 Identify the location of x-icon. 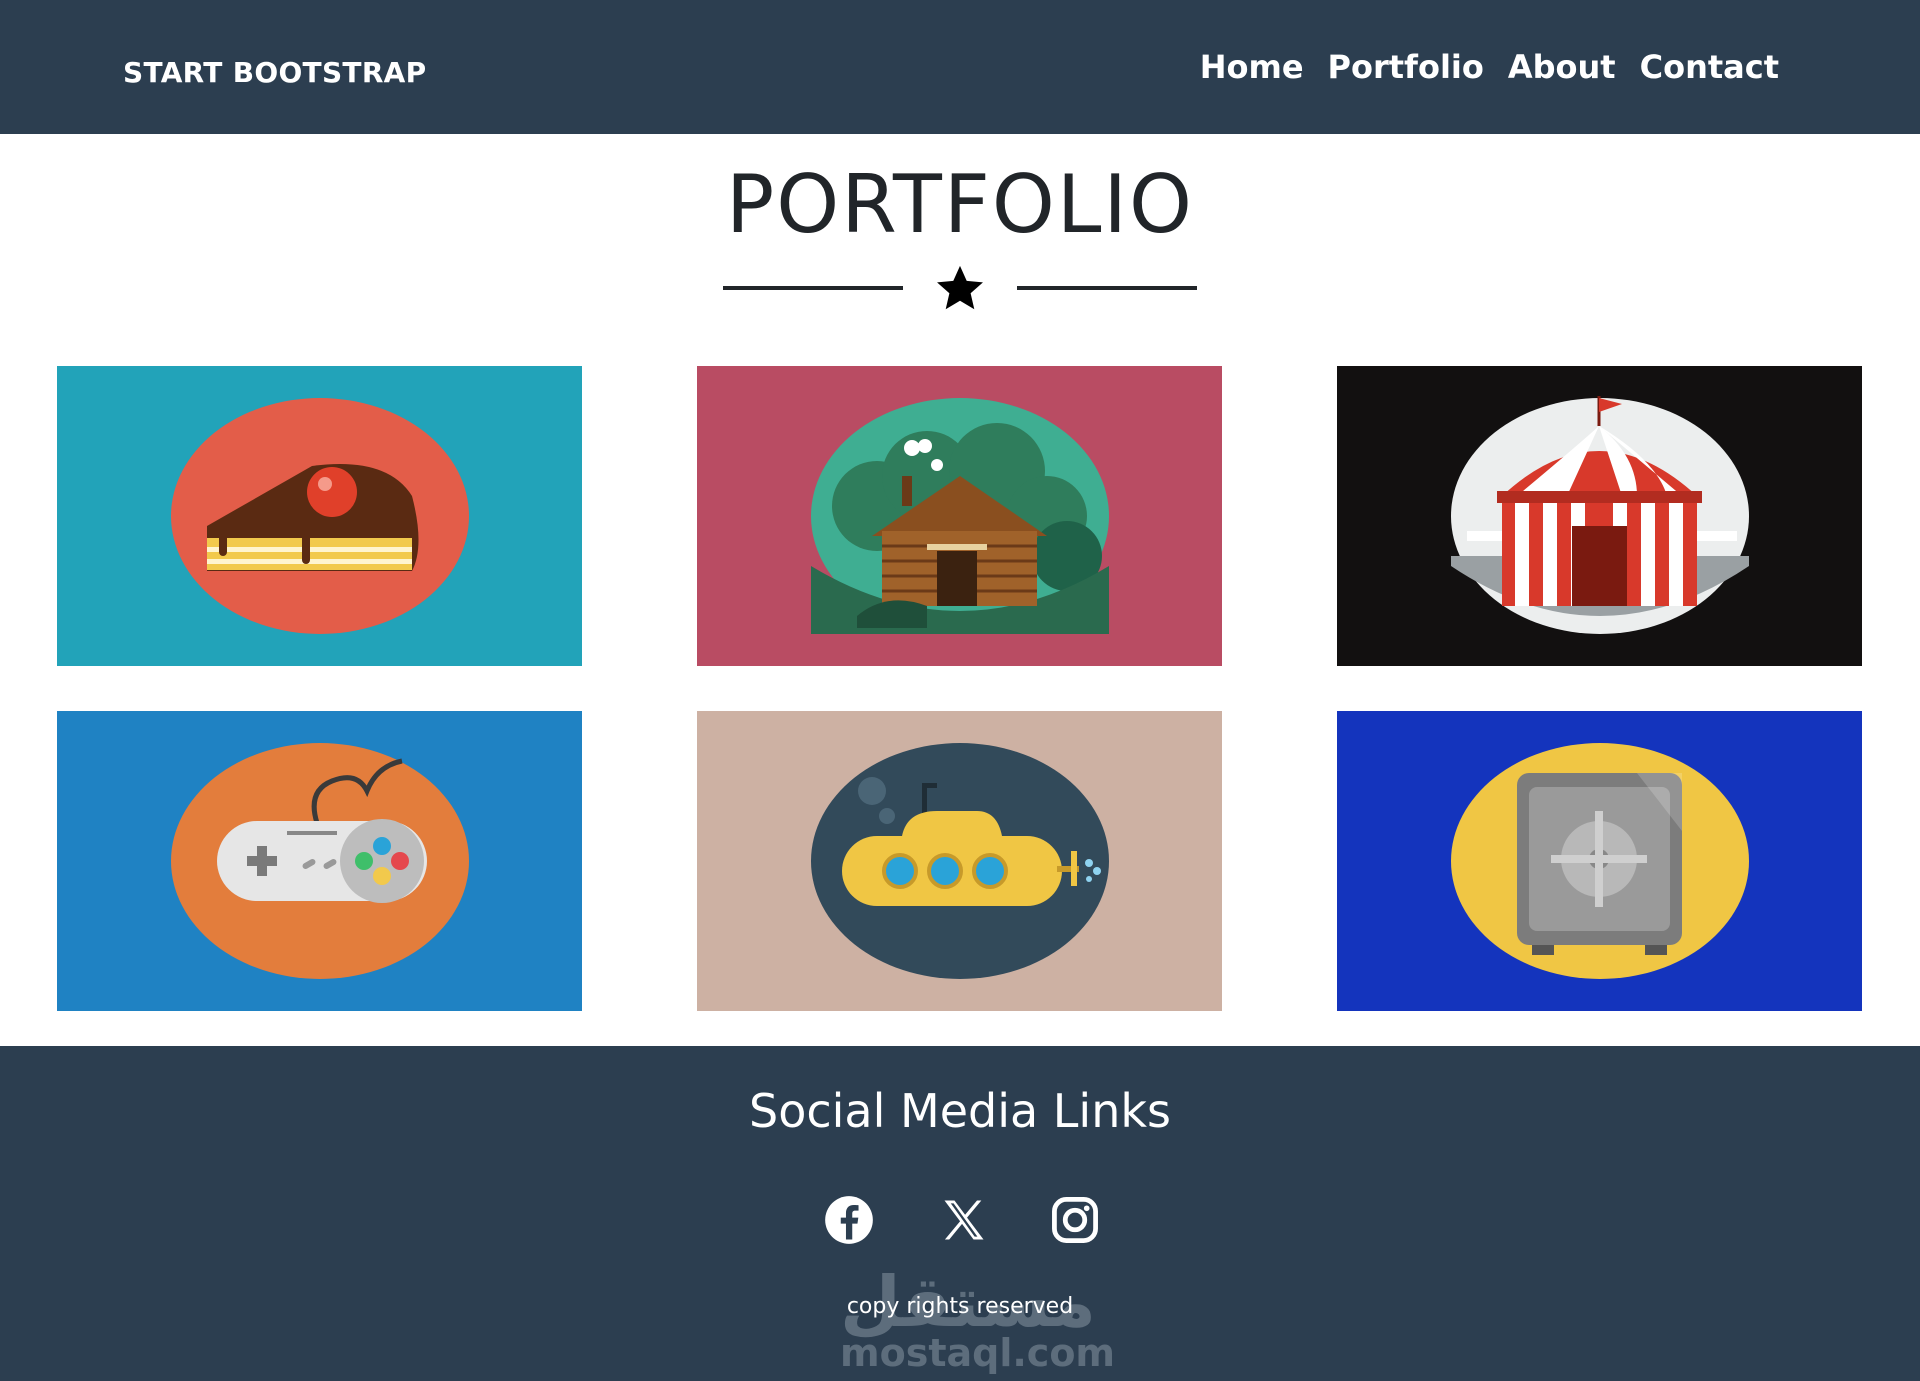
(964, 1220).